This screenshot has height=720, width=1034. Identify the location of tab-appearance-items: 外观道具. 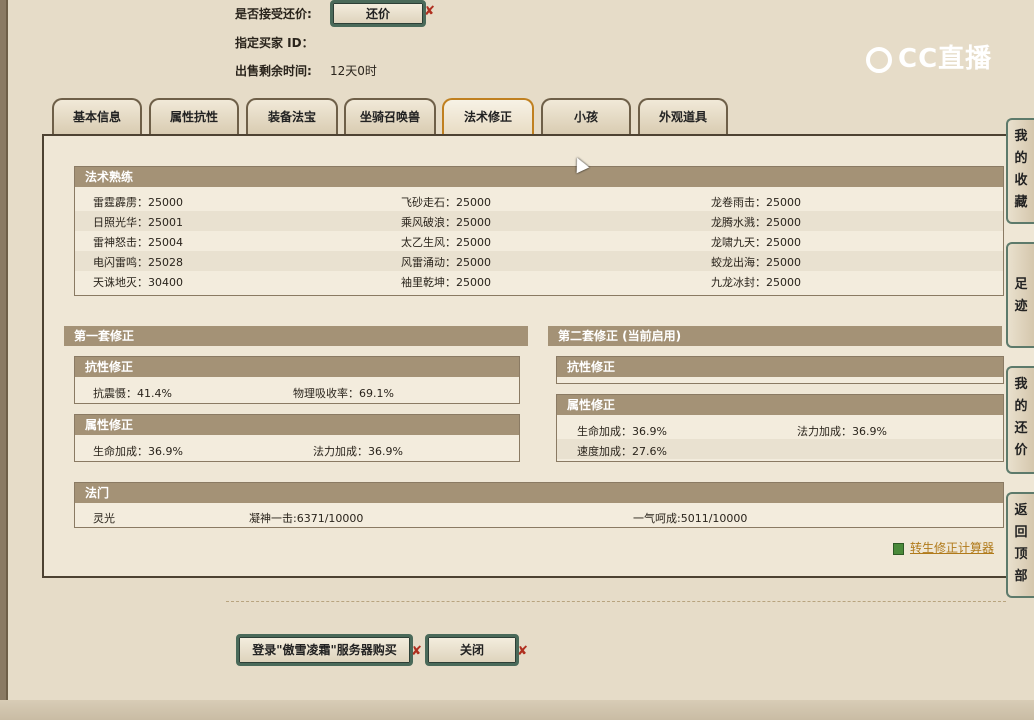
(683, 116).